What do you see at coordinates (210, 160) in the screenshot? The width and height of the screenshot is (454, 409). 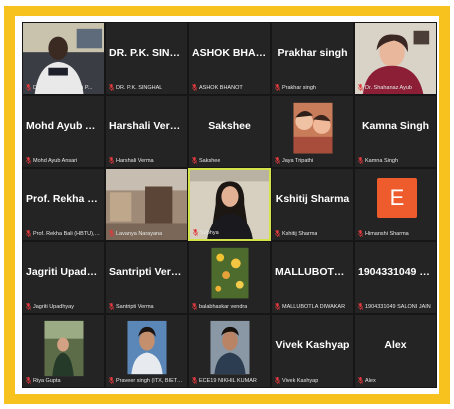 I see `participant-label-text: Sakshee` at bounding box center [210, 160].